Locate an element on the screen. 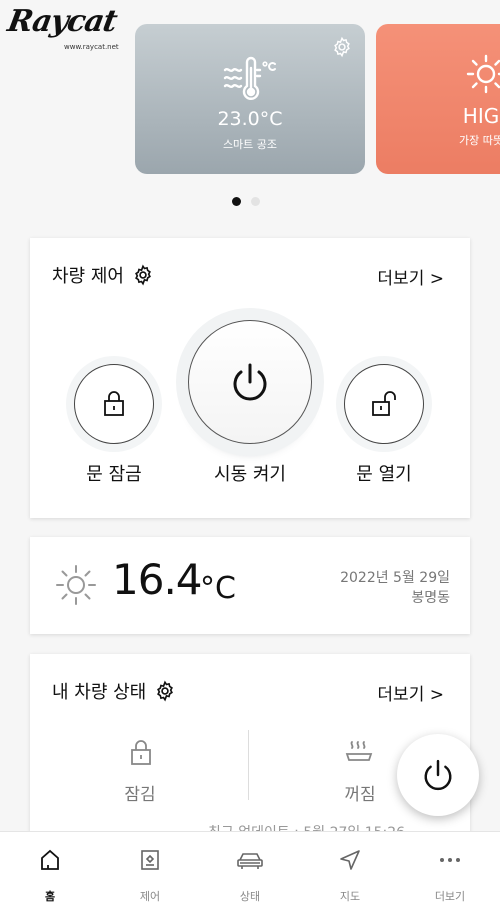 Image resolution: width=500 pixels, height=909 pixels. vehicle-control-header: 차량 제어 is located at coordinates (103, 275).